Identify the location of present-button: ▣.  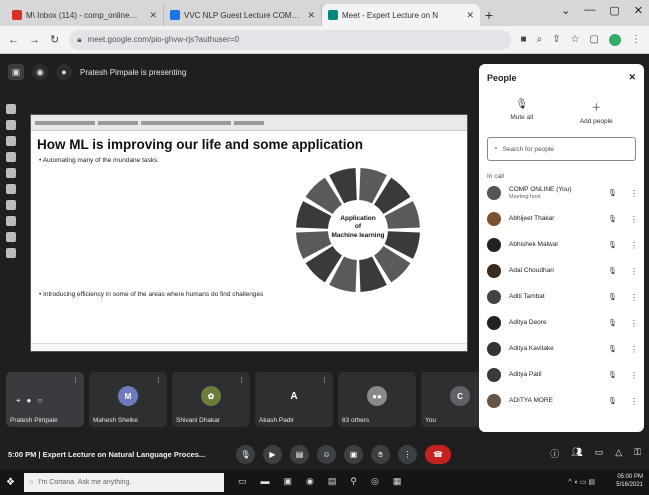
(353, 454).